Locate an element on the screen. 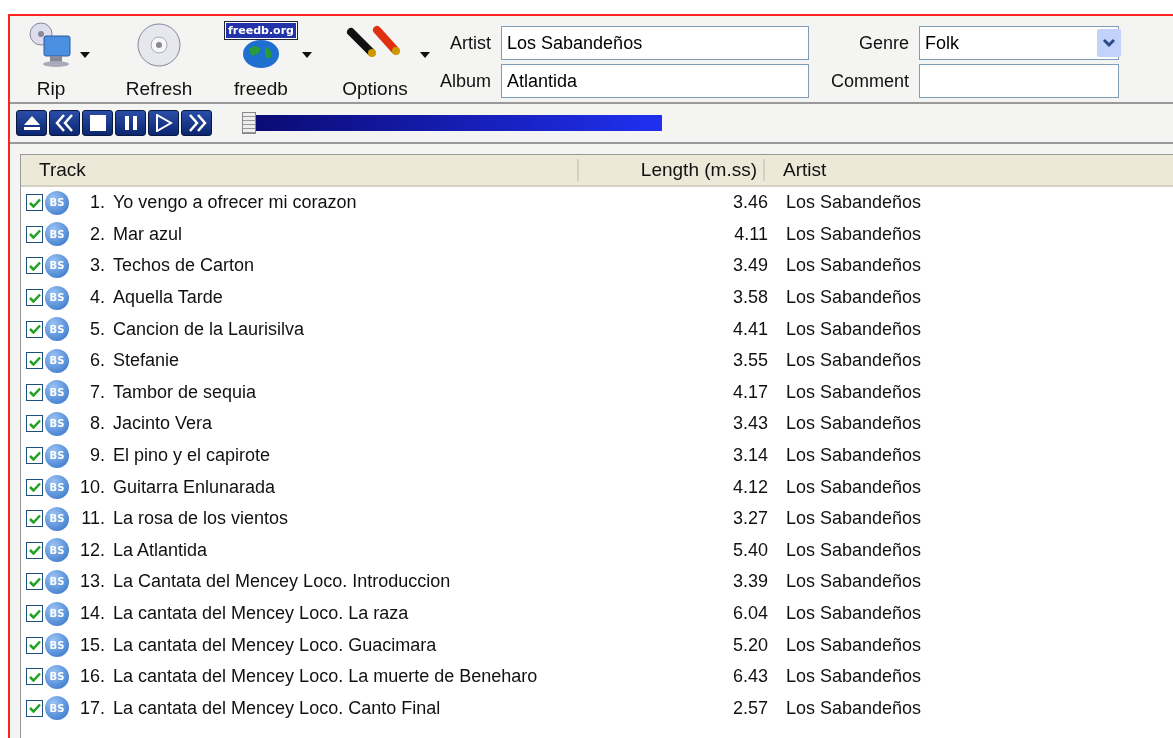 The width and height of the screenshot is (1173, 738). text-field: Atlantida is located at coordinates (655, 81).